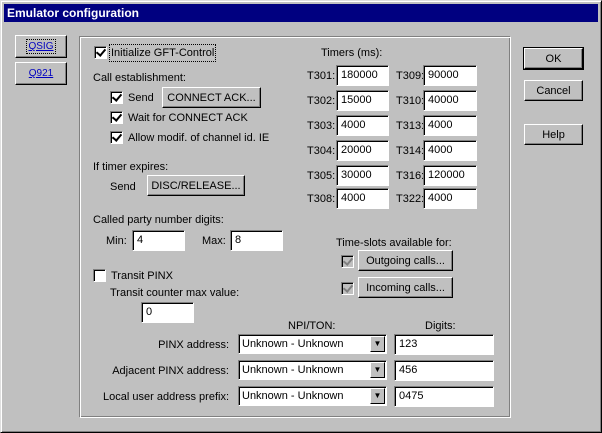 The width and height of the screenshot is (602, 433). I want to click on digits-heading: Digits:, so click(440, 326).